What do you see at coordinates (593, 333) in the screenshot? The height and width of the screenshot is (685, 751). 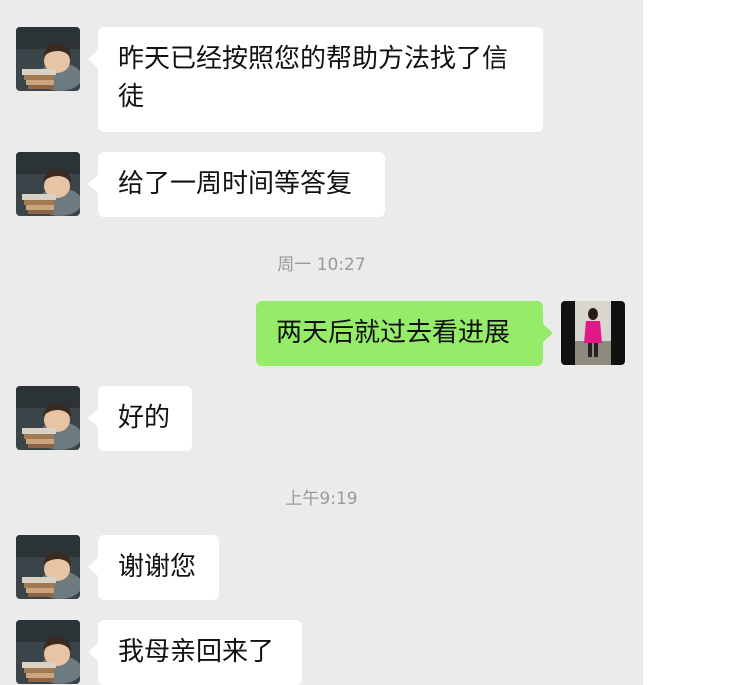 I see `user-avatar` at bounding box center [593, 333].